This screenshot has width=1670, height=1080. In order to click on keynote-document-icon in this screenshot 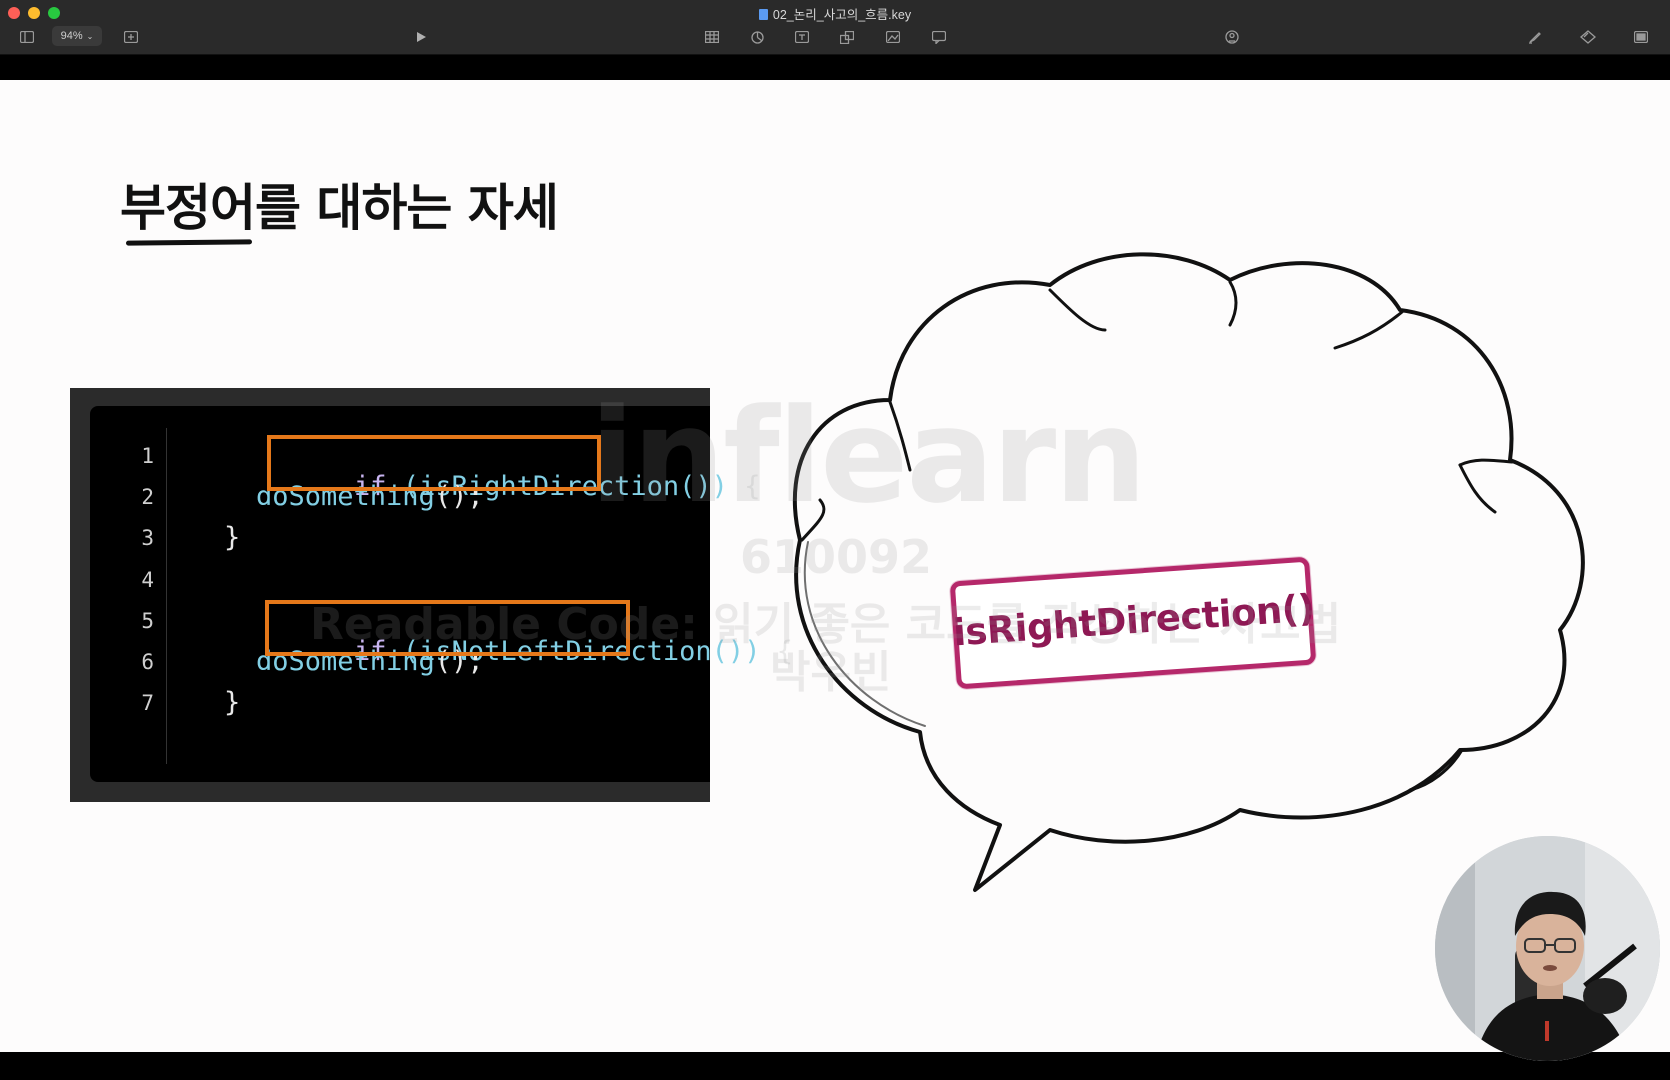, I will do `click(763, 14)`.